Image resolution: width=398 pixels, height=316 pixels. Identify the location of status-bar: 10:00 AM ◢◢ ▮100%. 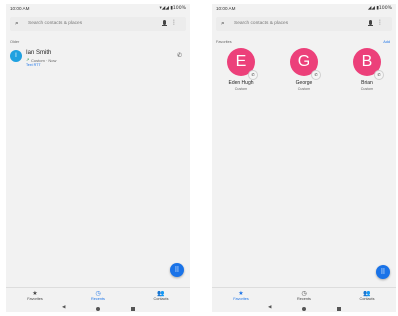
(304, 9).